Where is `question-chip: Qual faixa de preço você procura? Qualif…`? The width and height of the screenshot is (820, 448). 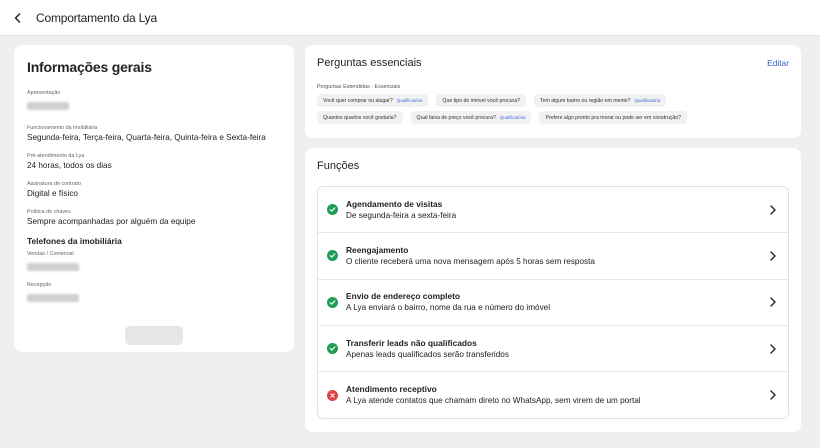
question-chip: Qual faixa de preço você procura? Qualif… is located at coordinates (471, 117).